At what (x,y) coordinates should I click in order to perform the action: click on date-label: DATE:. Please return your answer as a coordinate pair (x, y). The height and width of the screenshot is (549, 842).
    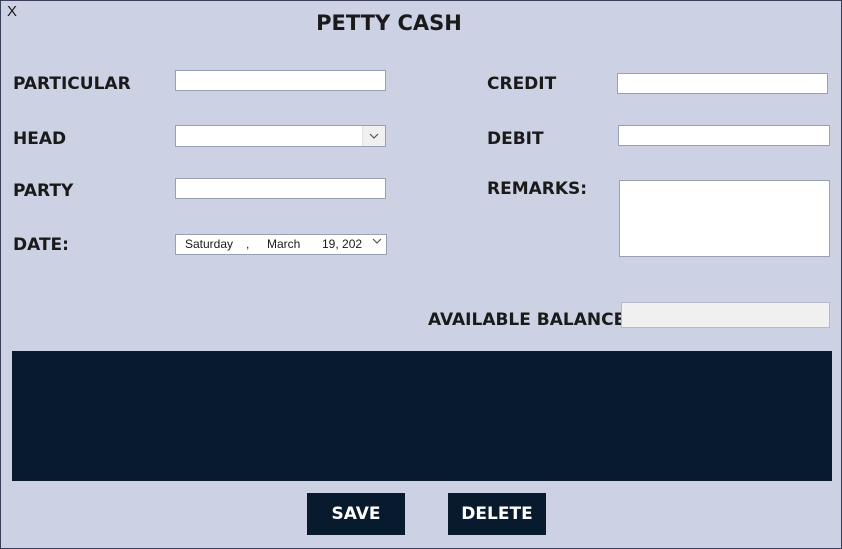
    Looking at the image, I should click on (41, 245).